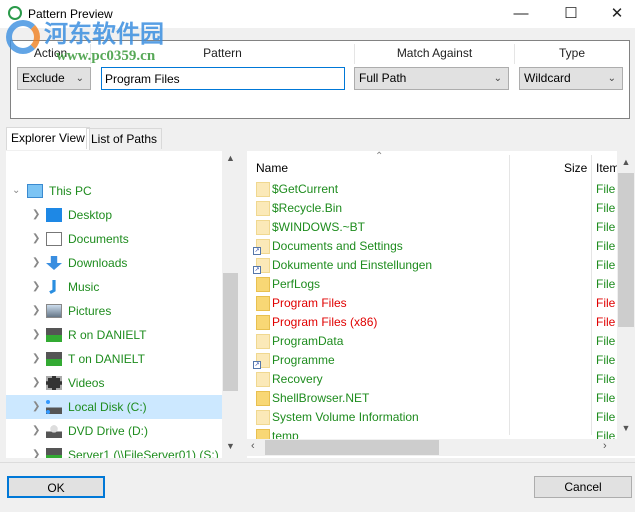 Image resolution: width=635 pixels, height=512 pixels. I want to click on network-drive-icon, so click(54, 453).